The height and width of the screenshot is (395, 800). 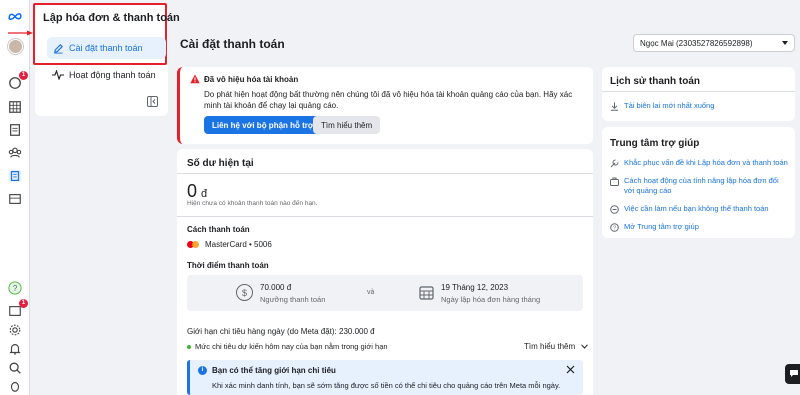 What do you see at coordinates (585, 346) in the screenshot?
I see `chevron-down-icon` at bounding box center [585, 346].